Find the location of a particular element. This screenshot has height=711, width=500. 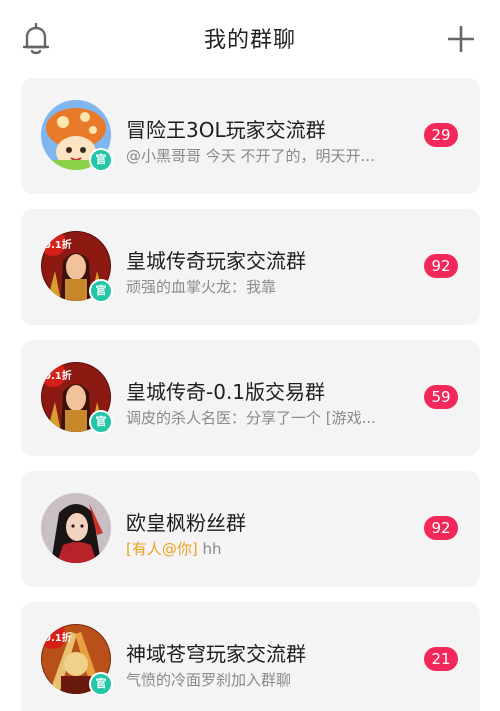

plus-icon is located at coordinates (461, 39).